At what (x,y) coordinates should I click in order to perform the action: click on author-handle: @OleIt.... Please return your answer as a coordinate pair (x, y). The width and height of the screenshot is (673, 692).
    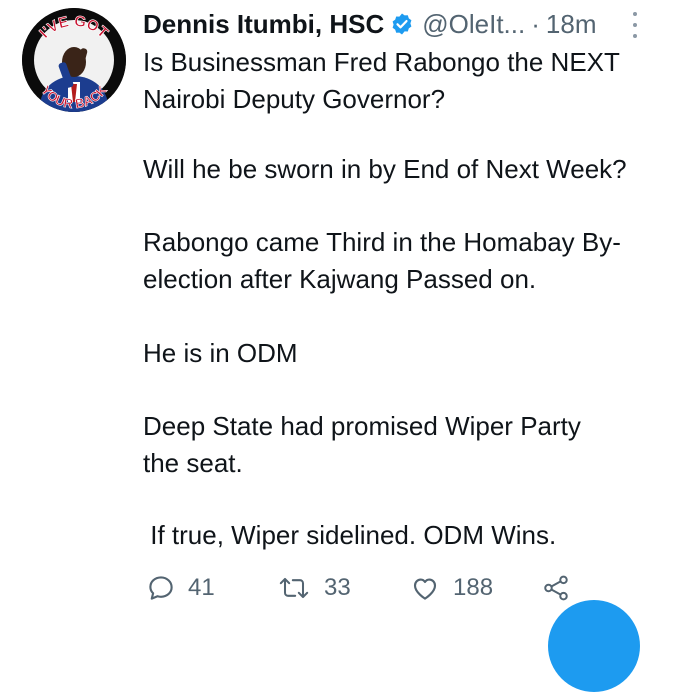
    Looking at the image, I should click on (473, 24).